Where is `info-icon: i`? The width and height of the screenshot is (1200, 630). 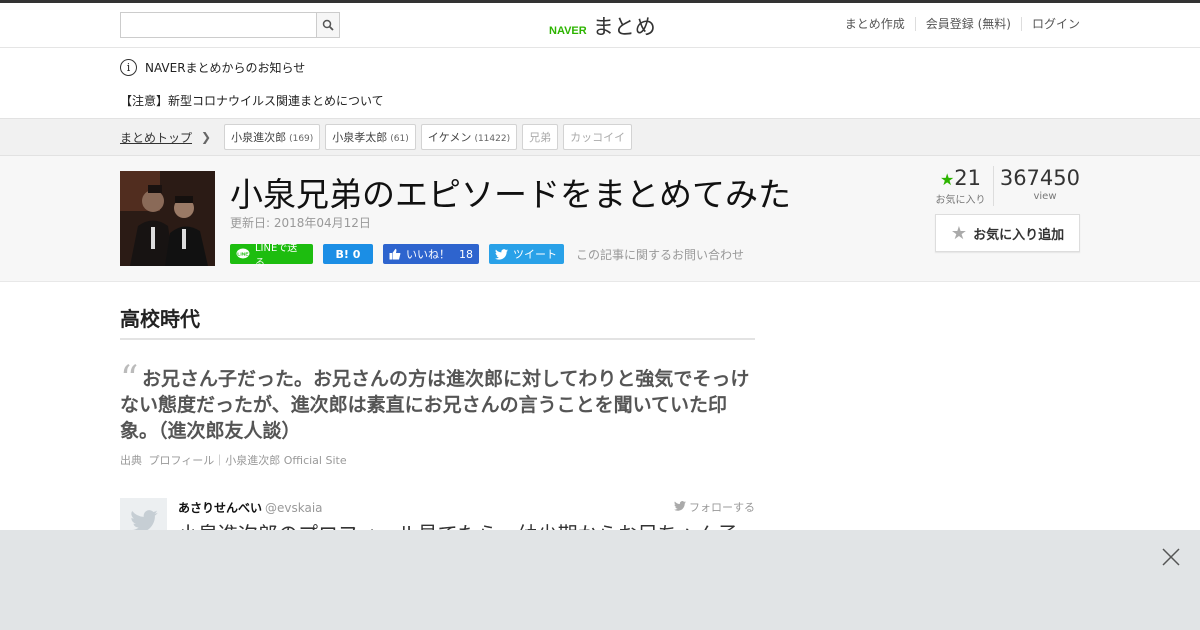
info-icon: i is located at coordinates (128, 67).